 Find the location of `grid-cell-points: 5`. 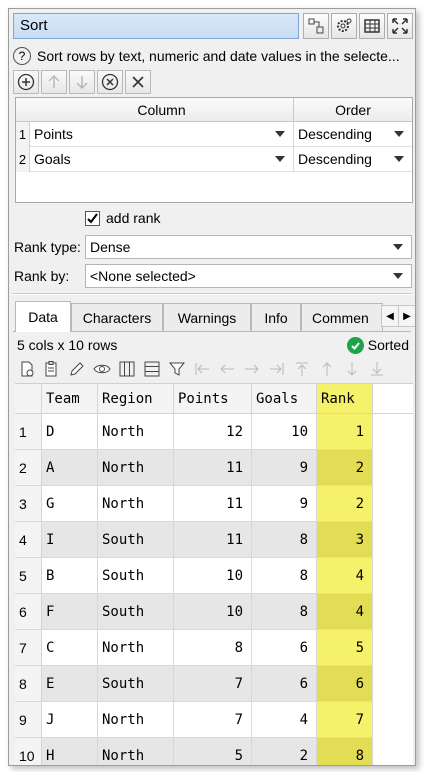

grid-cell-points: 5 is located at coordinates (213, 751).